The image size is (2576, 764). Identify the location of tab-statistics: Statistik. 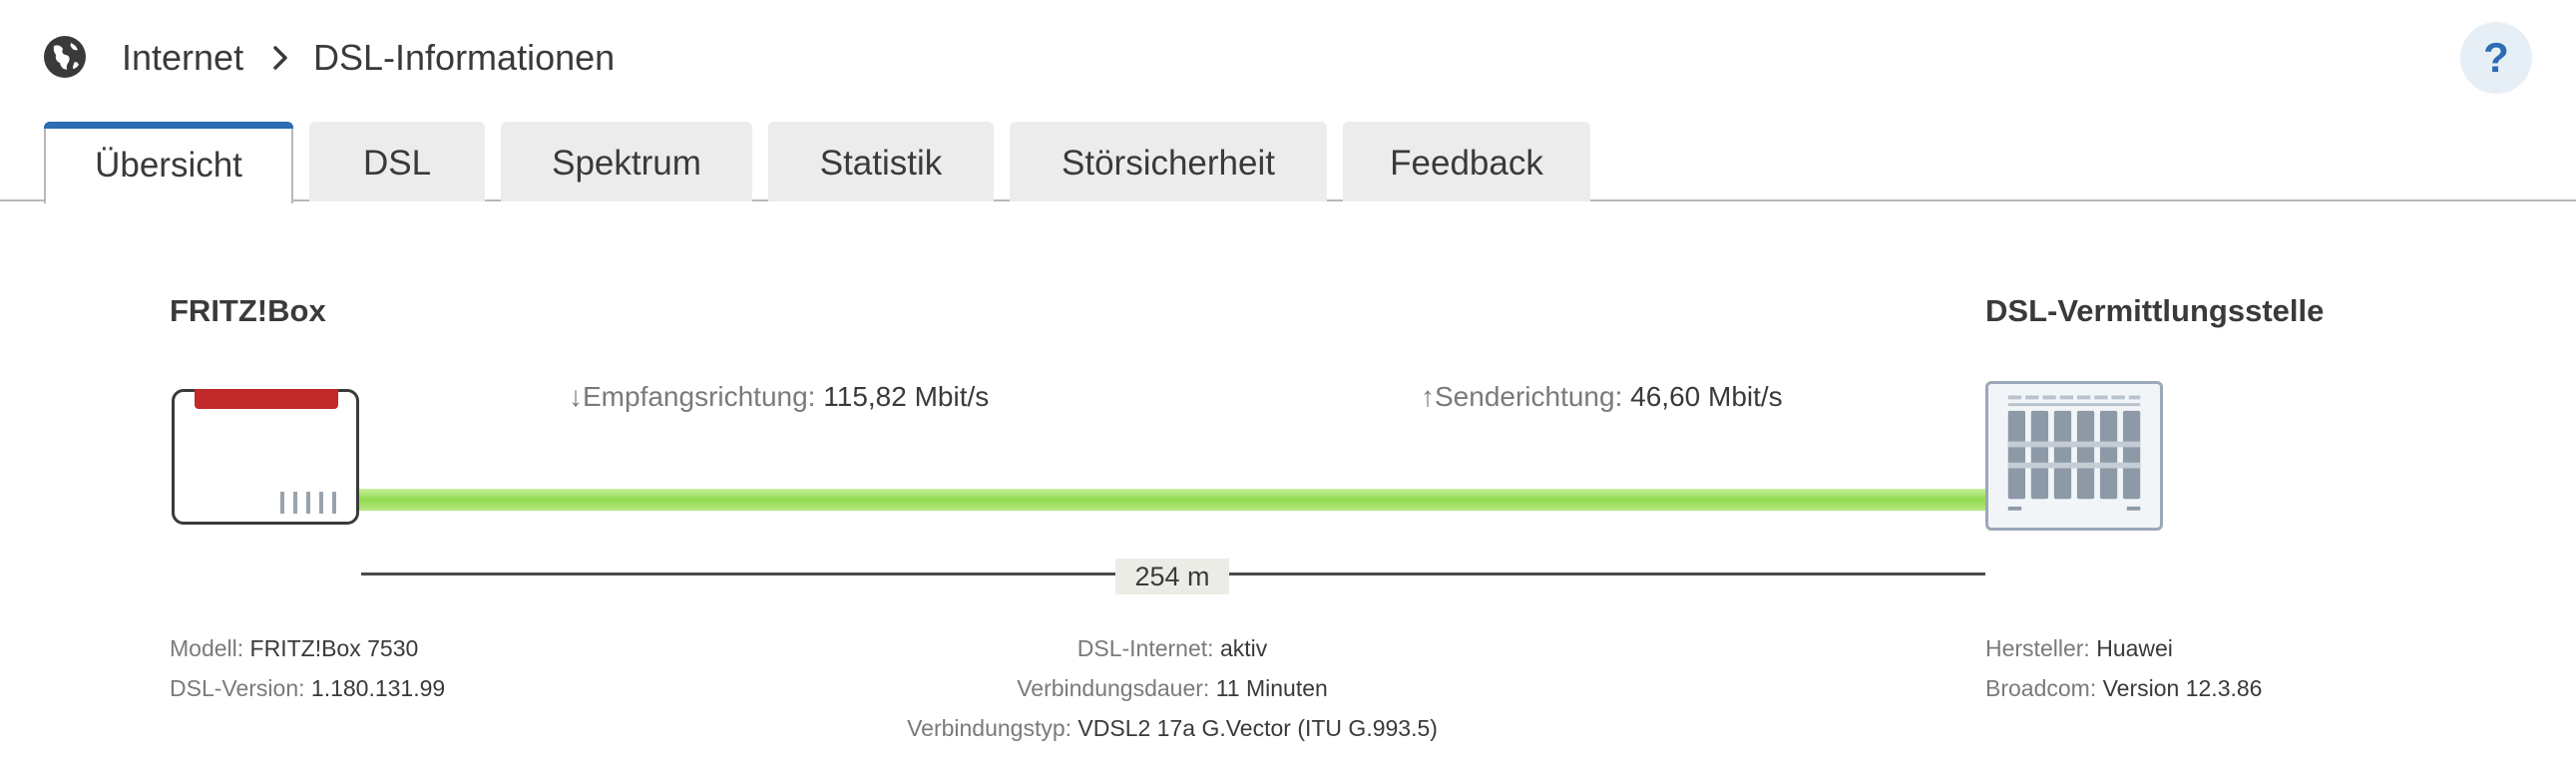
(881, 161).